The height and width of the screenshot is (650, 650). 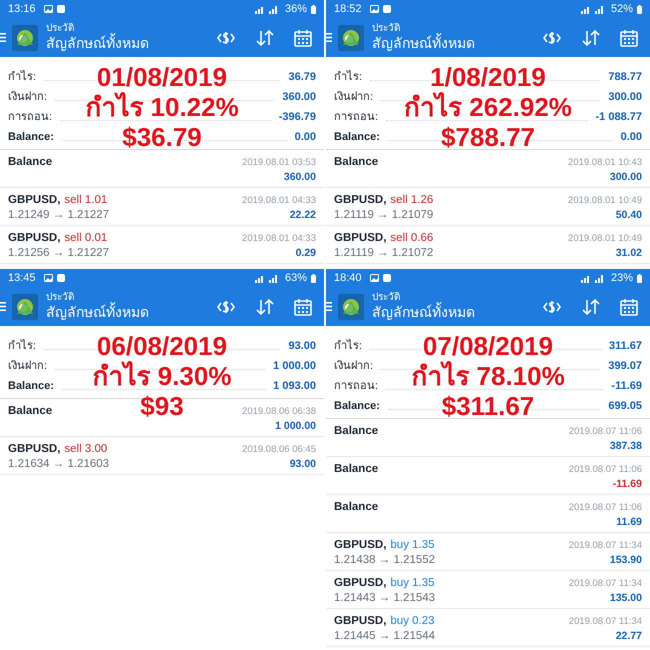 What do you see at coordinates (86, 238) in the screenshot?
I see `deal-order: sell 0.01` at bounding box center [86, 238].